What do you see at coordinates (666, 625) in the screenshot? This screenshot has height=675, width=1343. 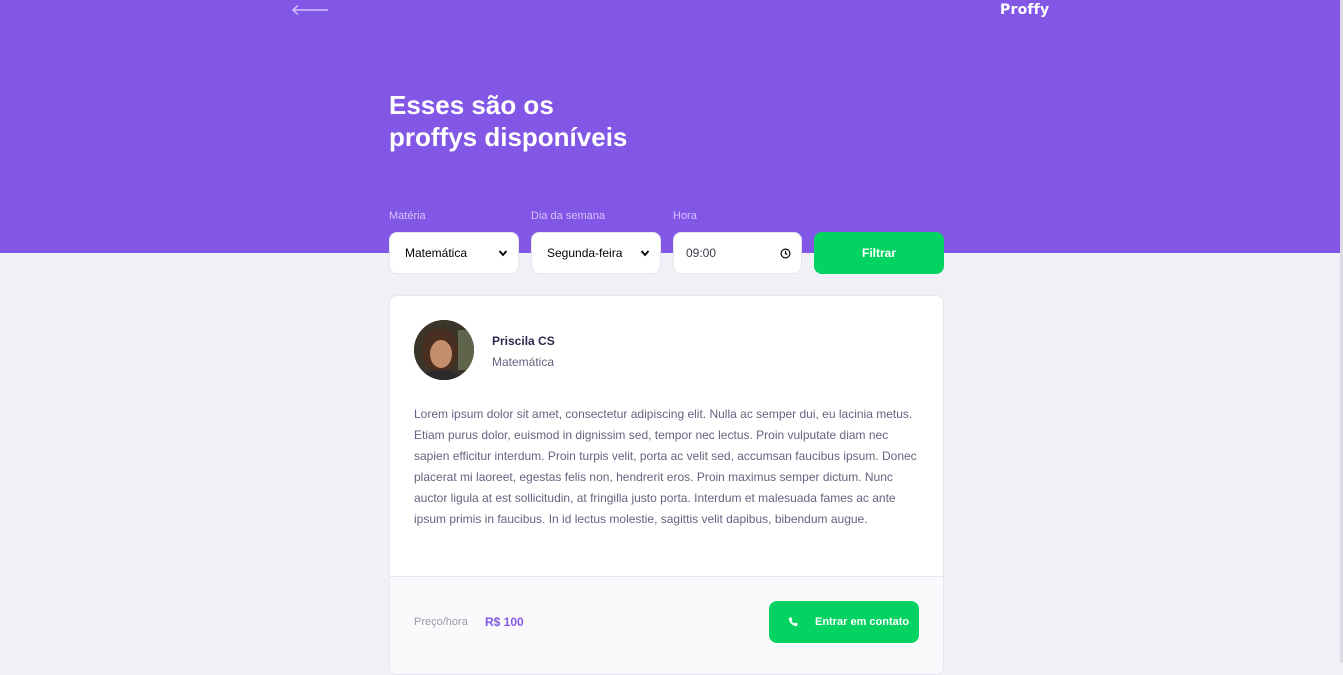 I see `card-footer: Preço/hora R$ 100 Entrar em contato` at bounding box center [666, 625].